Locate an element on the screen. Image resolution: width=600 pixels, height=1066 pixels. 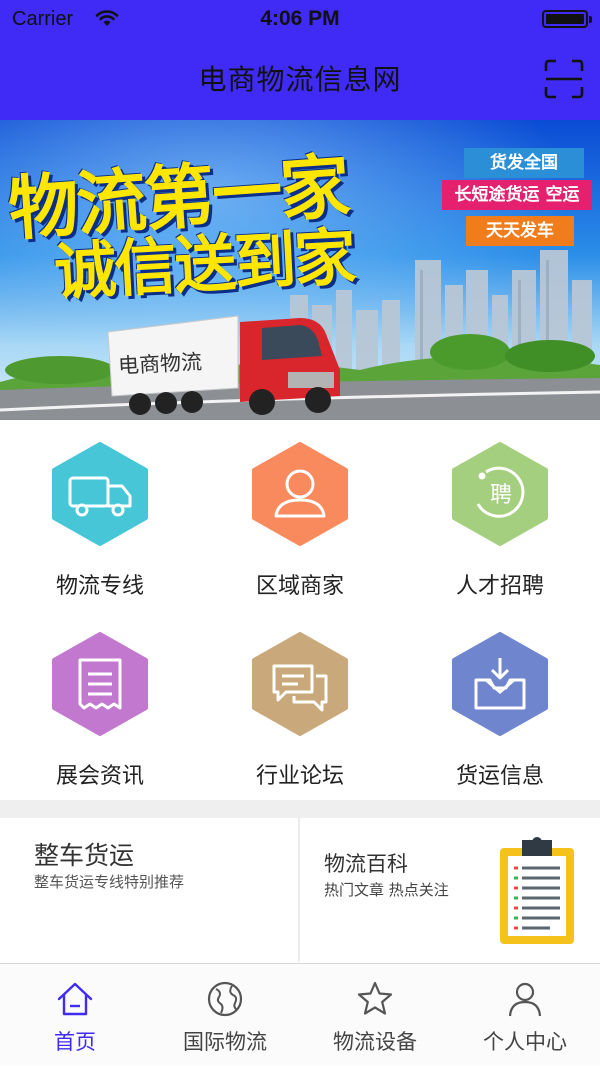
promo-card-full-truckload: 整车货运 整车货运专线特别推荐 is located at coordinates (150, 890).